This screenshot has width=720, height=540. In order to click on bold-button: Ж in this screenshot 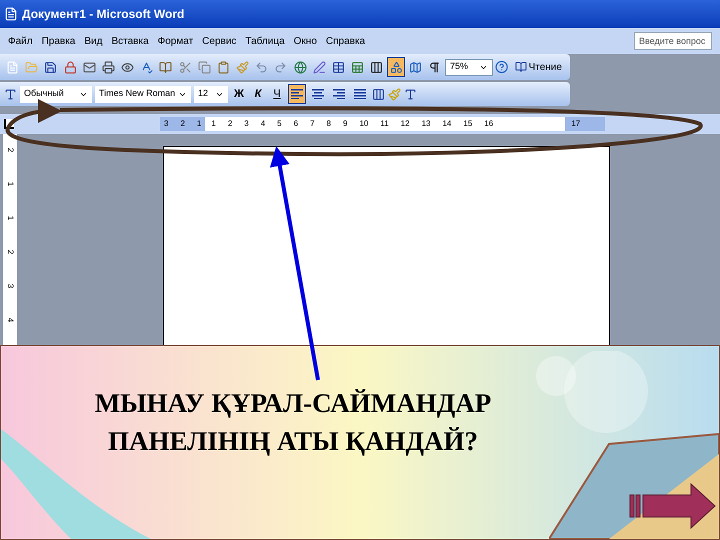, I will do `click(239, 94)`.